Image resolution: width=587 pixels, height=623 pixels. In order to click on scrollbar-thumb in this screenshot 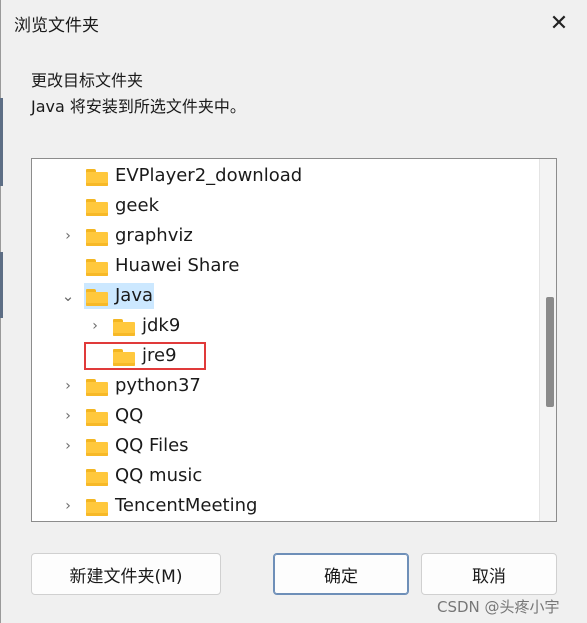, I will do `click(550, 352)`.